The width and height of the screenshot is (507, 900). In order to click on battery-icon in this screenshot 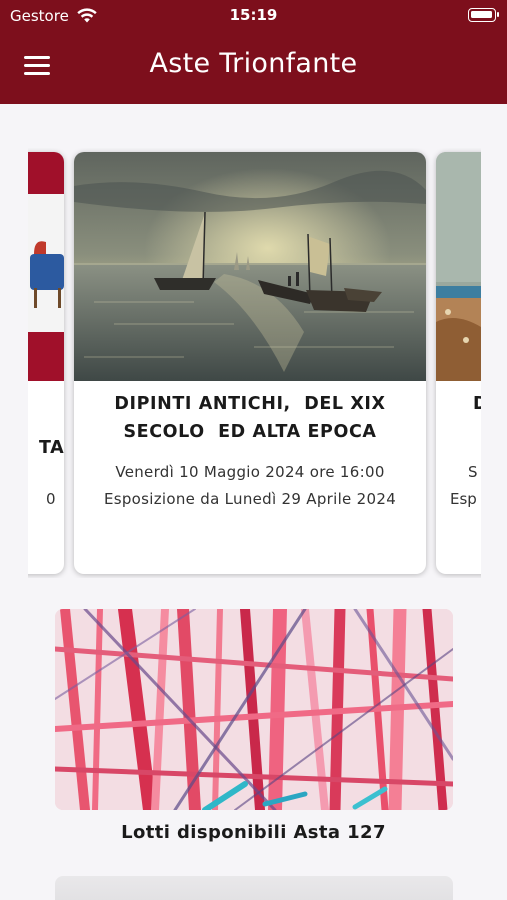, I will do `click(483, 15)`.